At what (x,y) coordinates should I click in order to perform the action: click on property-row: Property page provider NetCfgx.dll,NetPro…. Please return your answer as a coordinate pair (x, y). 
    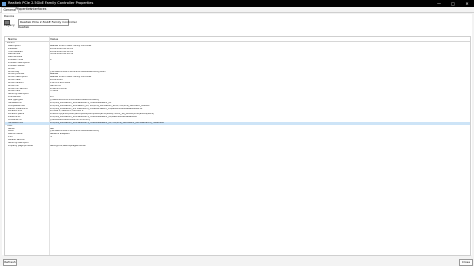
    Looking at the image, I should click on (237, 146).